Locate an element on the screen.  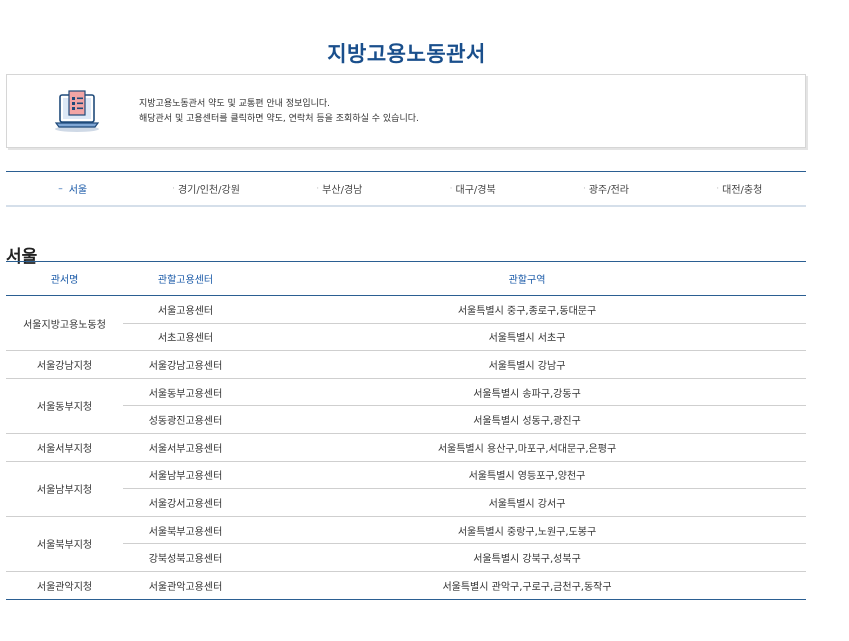
center-link: 서울강서고용센터 is located at coordinates (185, 502).